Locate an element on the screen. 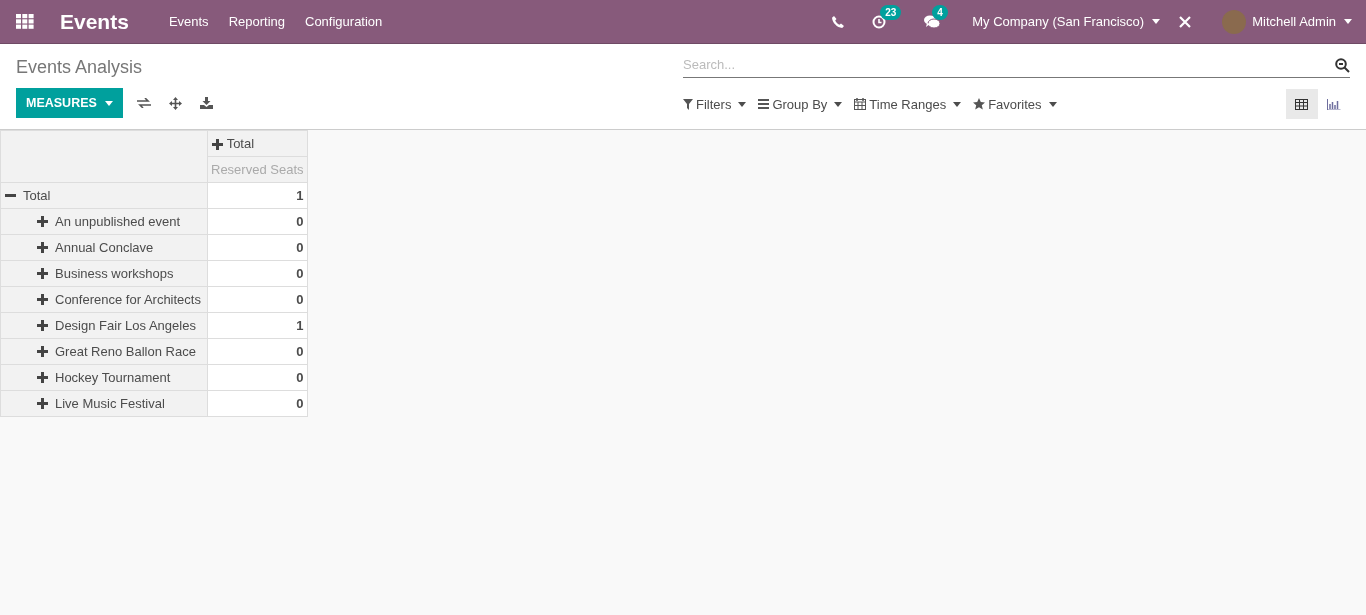 The width and height of the screenshot is (1366, 615). table-icon is located at coordinates (1302, 104).